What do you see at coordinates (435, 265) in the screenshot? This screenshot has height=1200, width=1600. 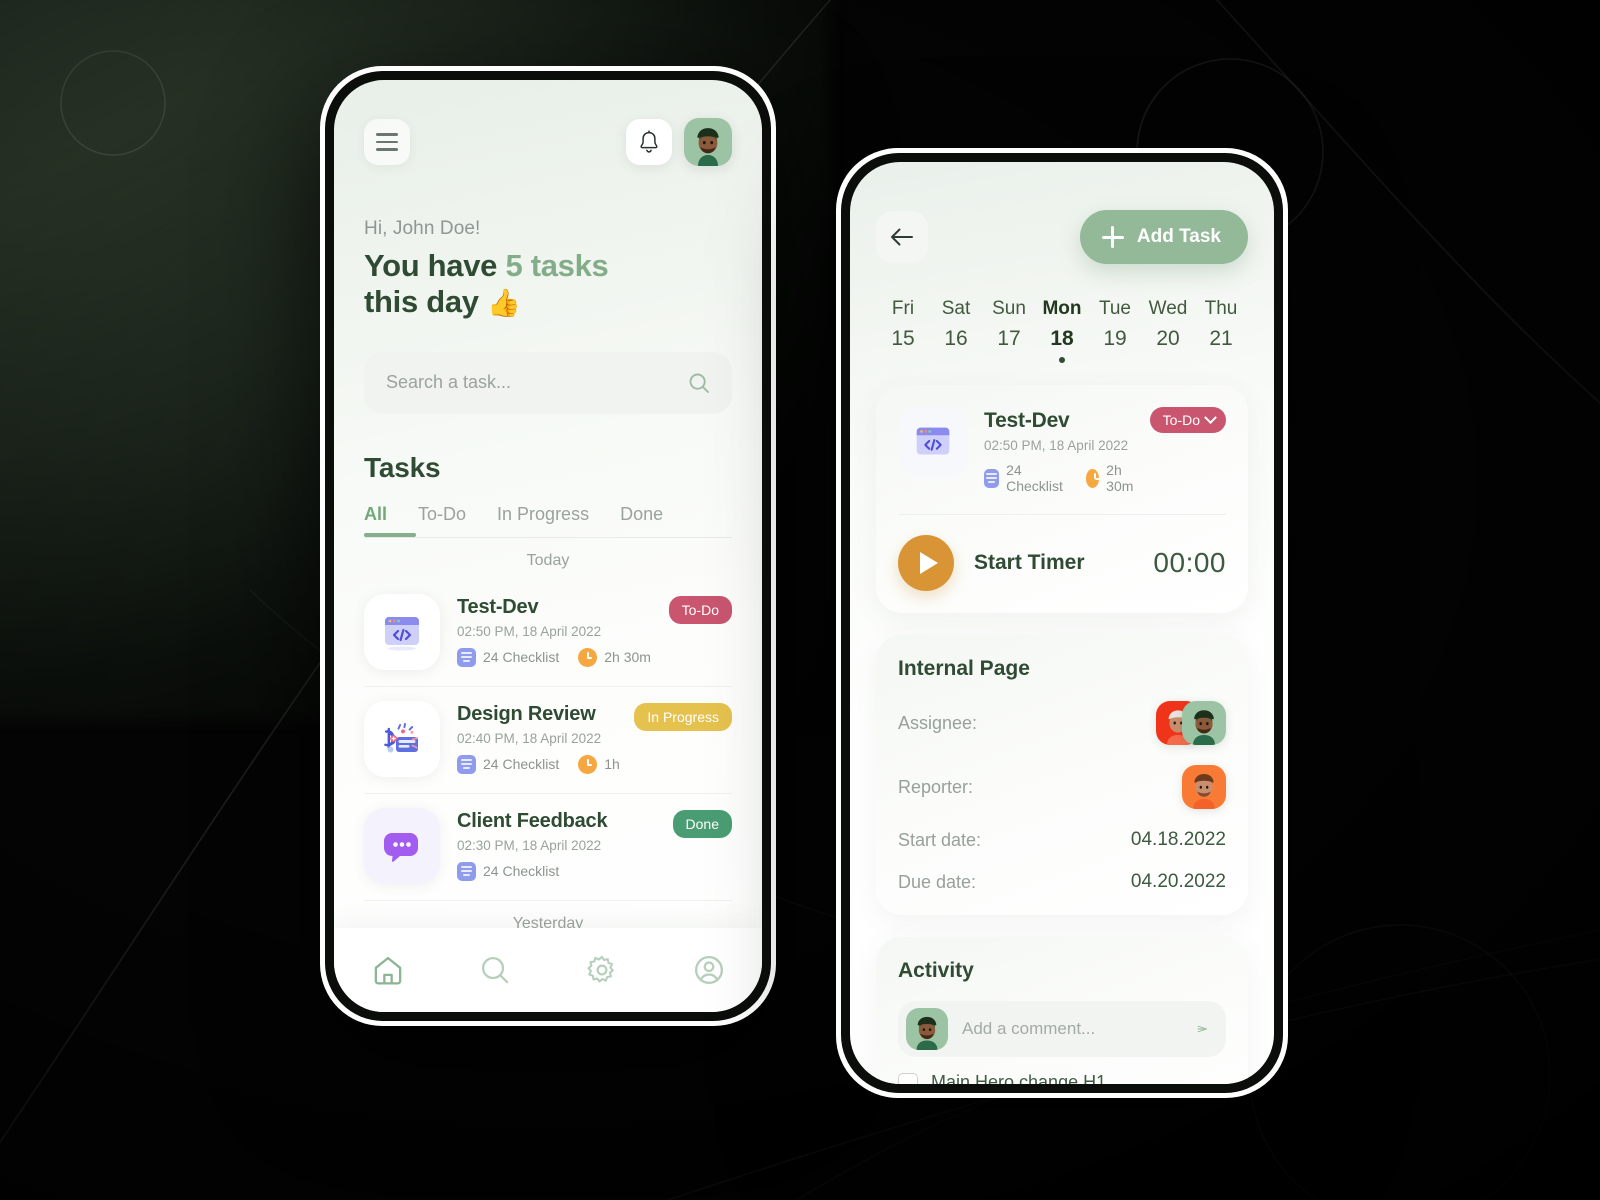 I see `headline-prefix: You have` at bounding box center [435, 265].